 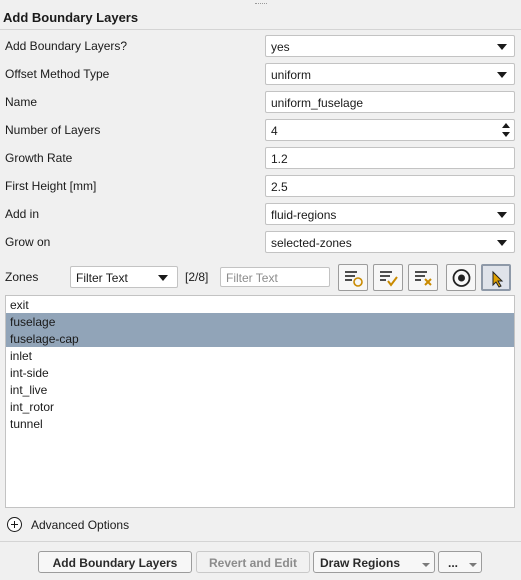 What do you see at coordinates (260, 75) in the screenshot?
I see `field-offset-method-type: Offset Method Type uniform` at bounding box center [260, 75].